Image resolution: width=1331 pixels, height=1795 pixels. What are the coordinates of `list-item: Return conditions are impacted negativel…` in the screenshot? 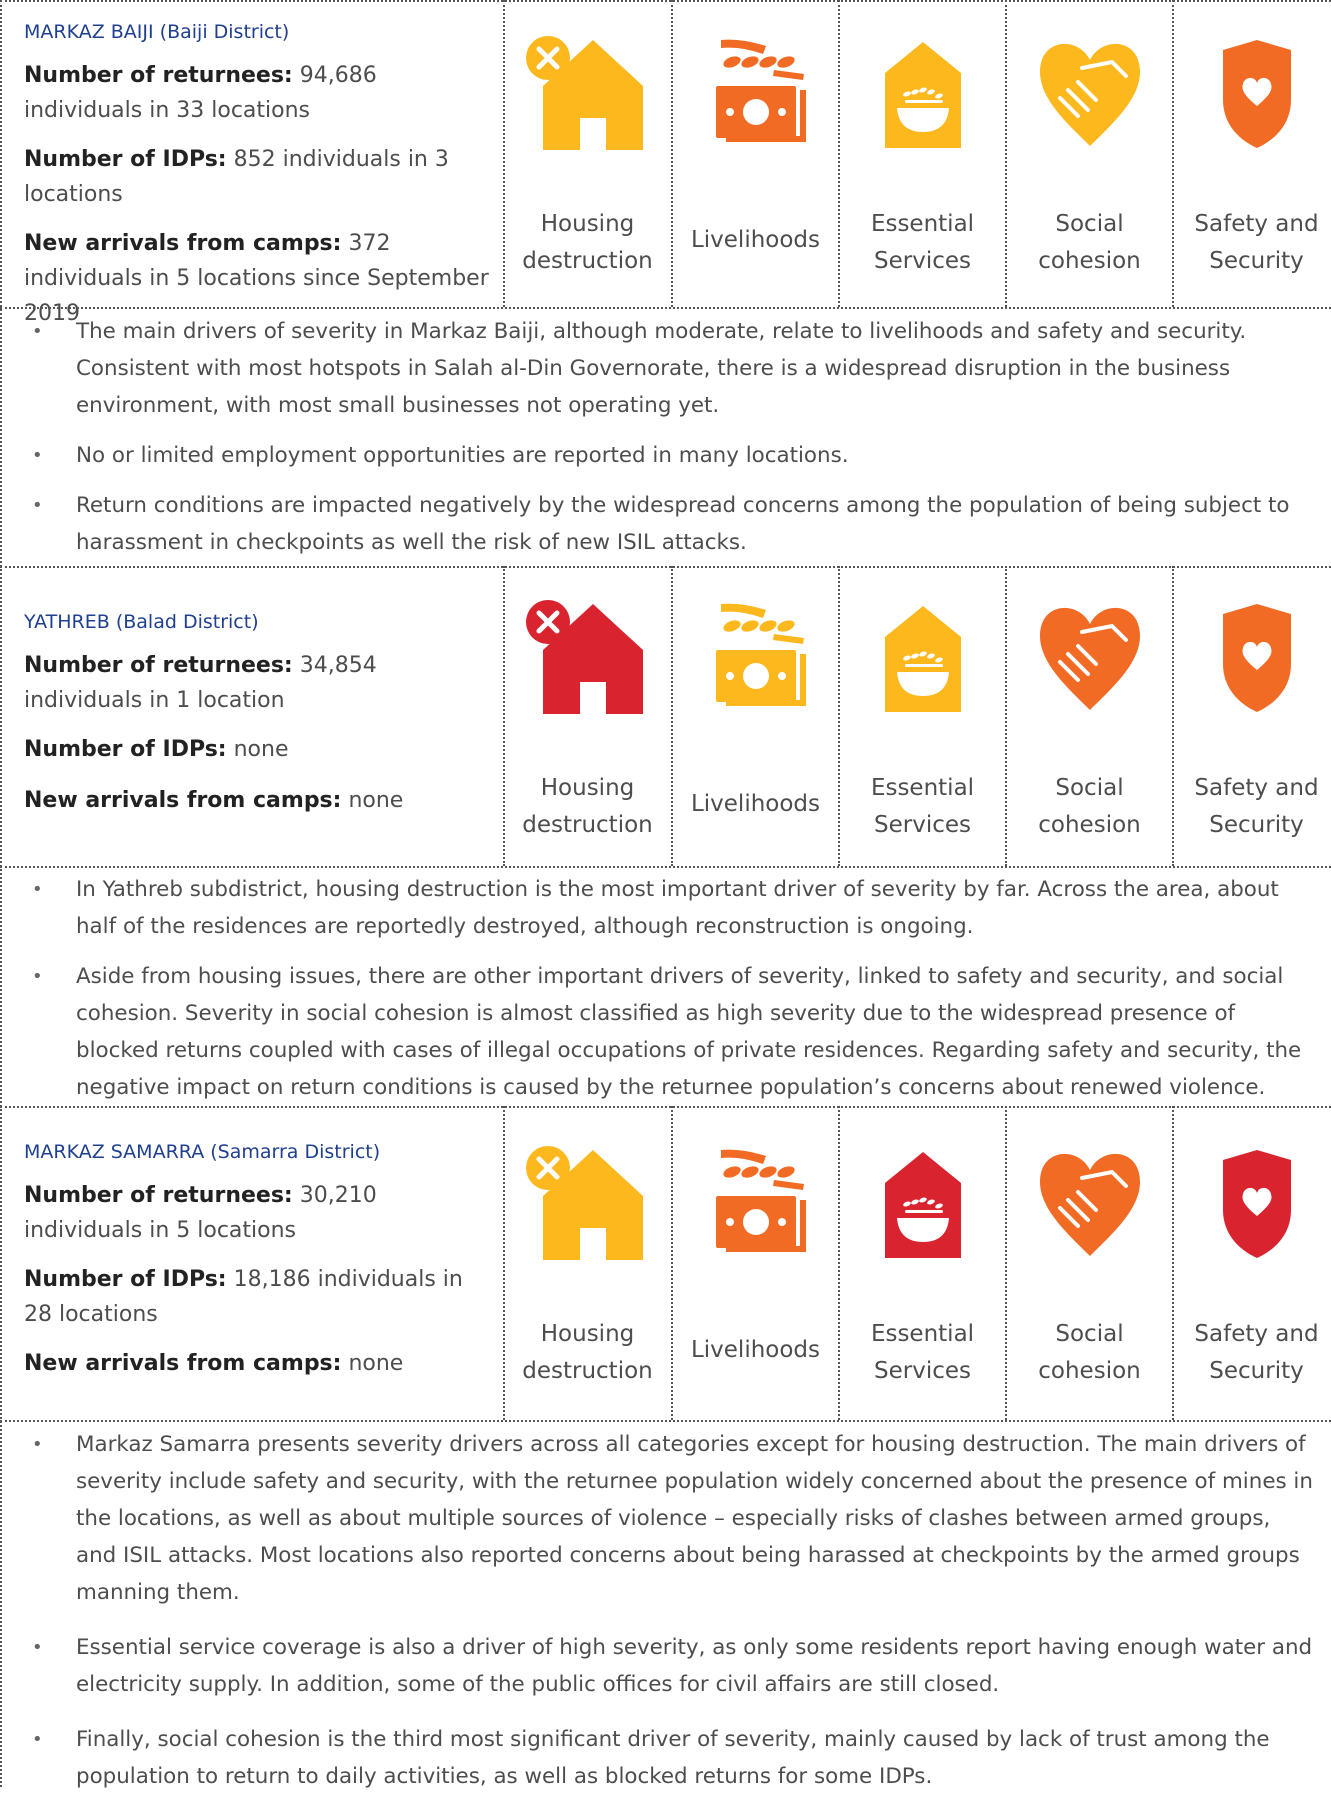 It's located at (669, 524).